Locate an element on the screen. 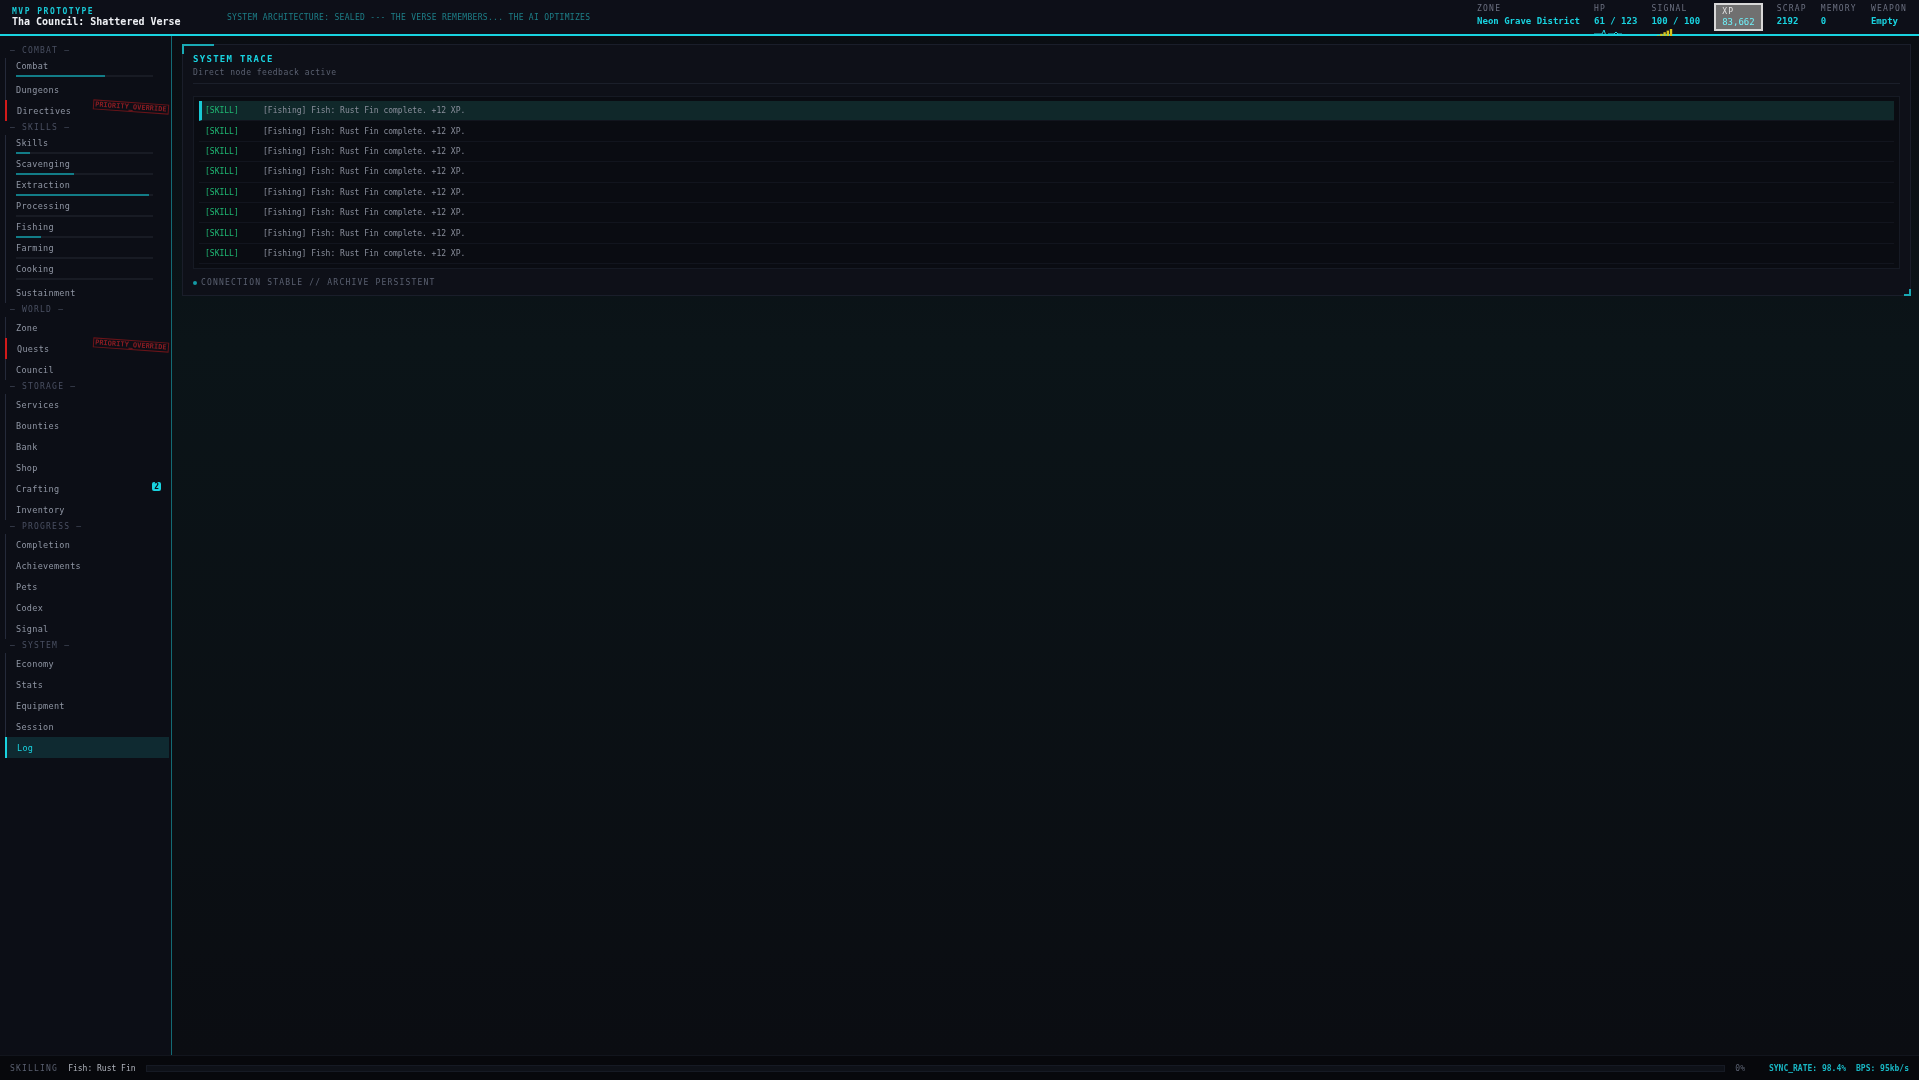 The width and height of the screenshot is (1919, 1080). nav-label: Bank is located at coordinates (27, 446).